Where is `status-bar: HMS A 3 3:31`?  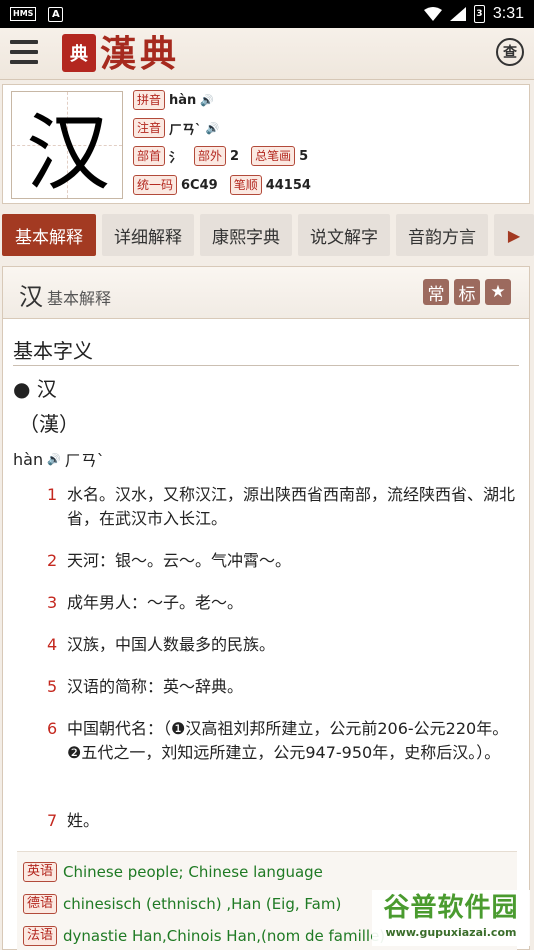 status-bar: HMS A 3 3:31 is located at coordinates (267, 14).